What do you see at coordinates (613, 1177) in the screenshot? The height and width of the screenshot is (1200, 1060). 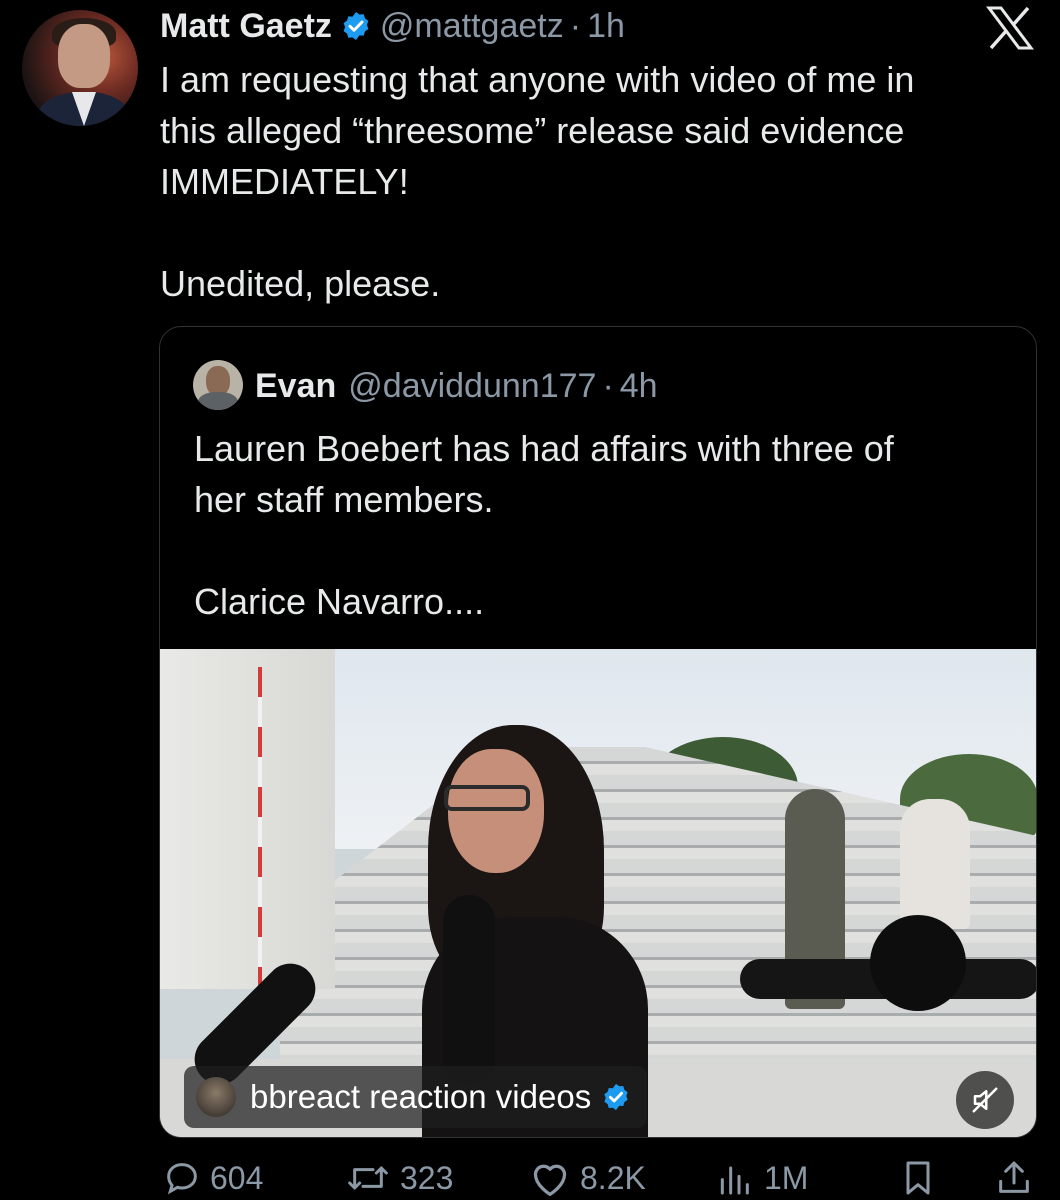 I see `like-count: 8.2K` at bounding box center [613, 1177].